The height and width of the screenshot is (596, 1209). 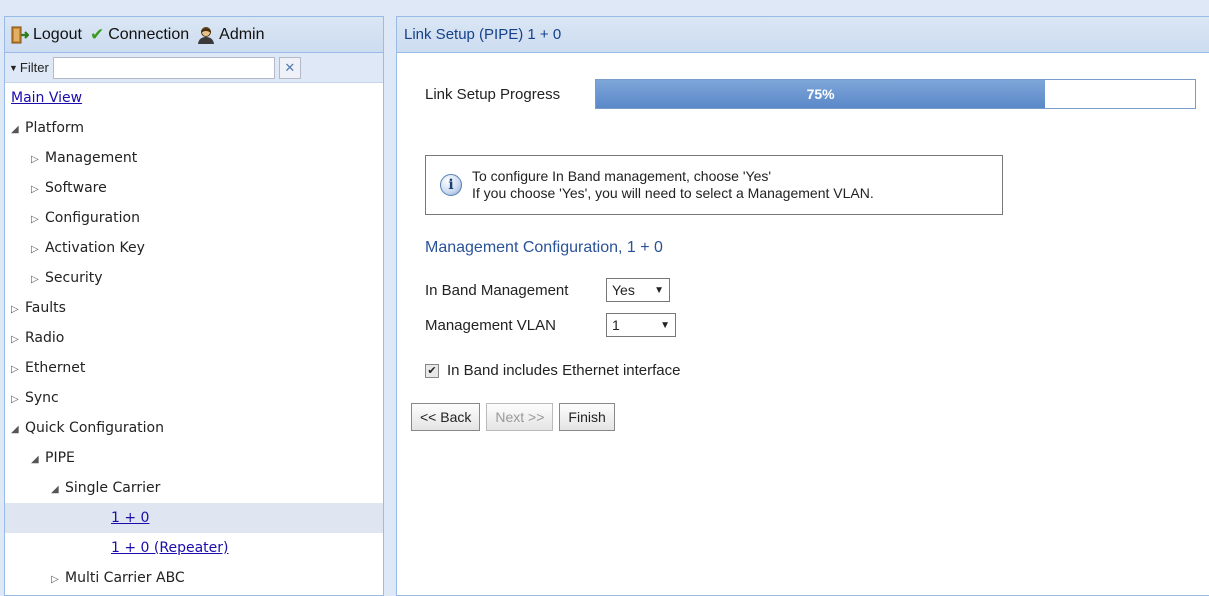 What do you see at coordinates (497, 290) in the screenshot?
I see `in-band-label: In Band Management` at bounding box center [497, 290].